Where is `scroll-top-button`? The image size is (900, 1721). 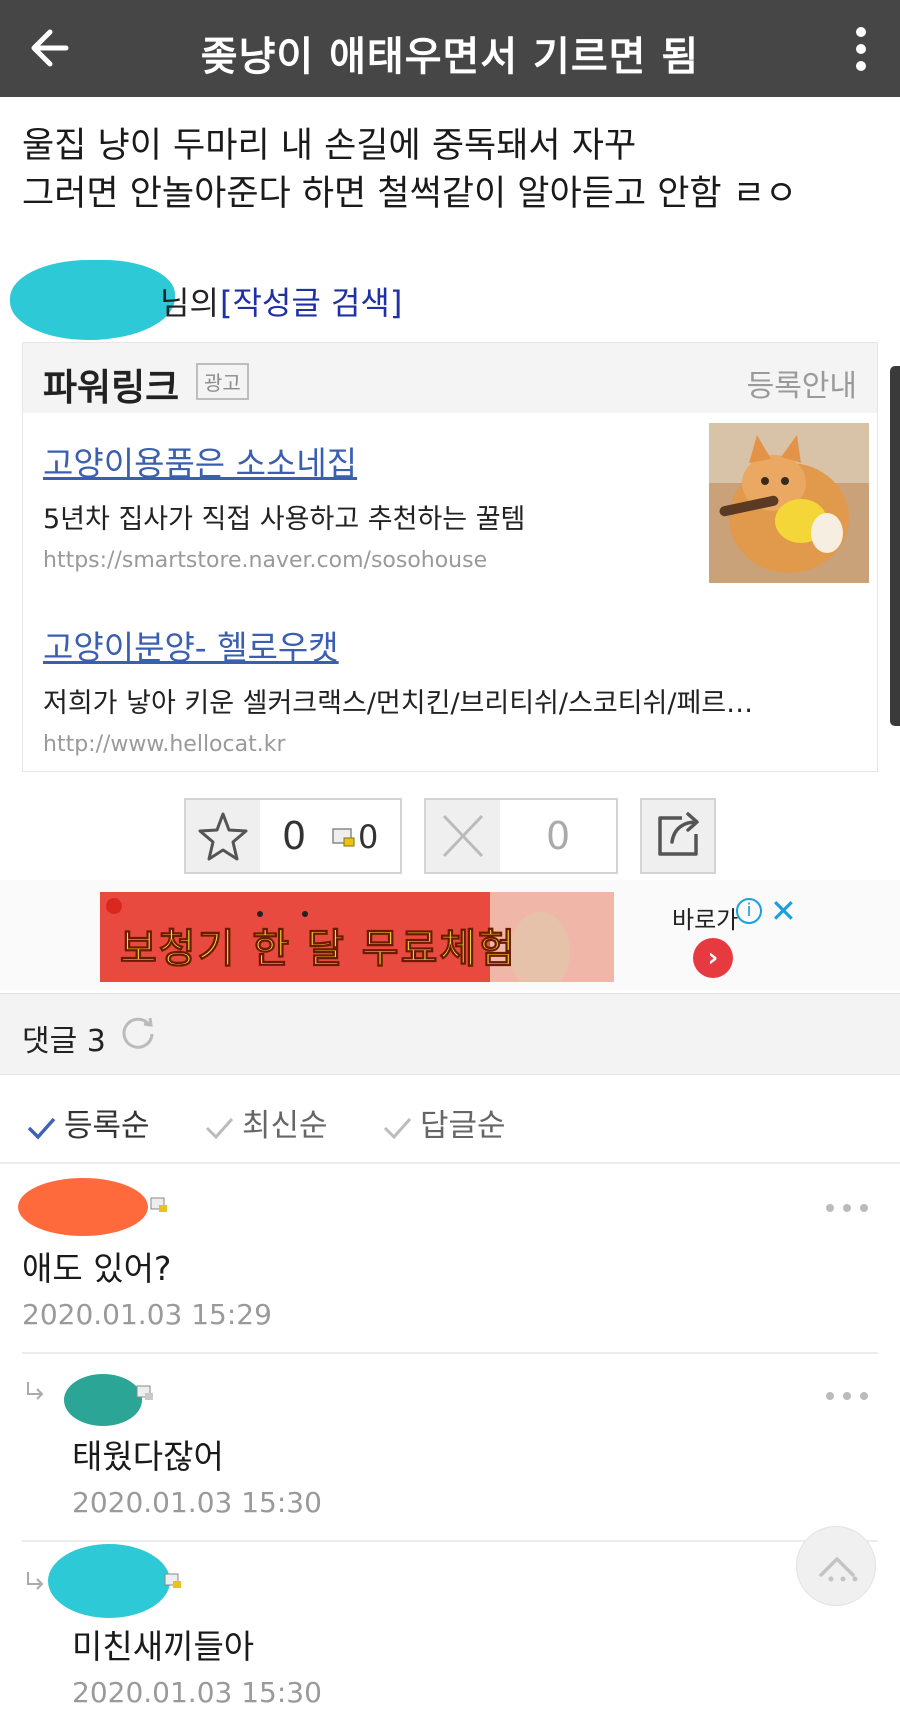 scroll-top-button is located at coordinates (836, 1566).